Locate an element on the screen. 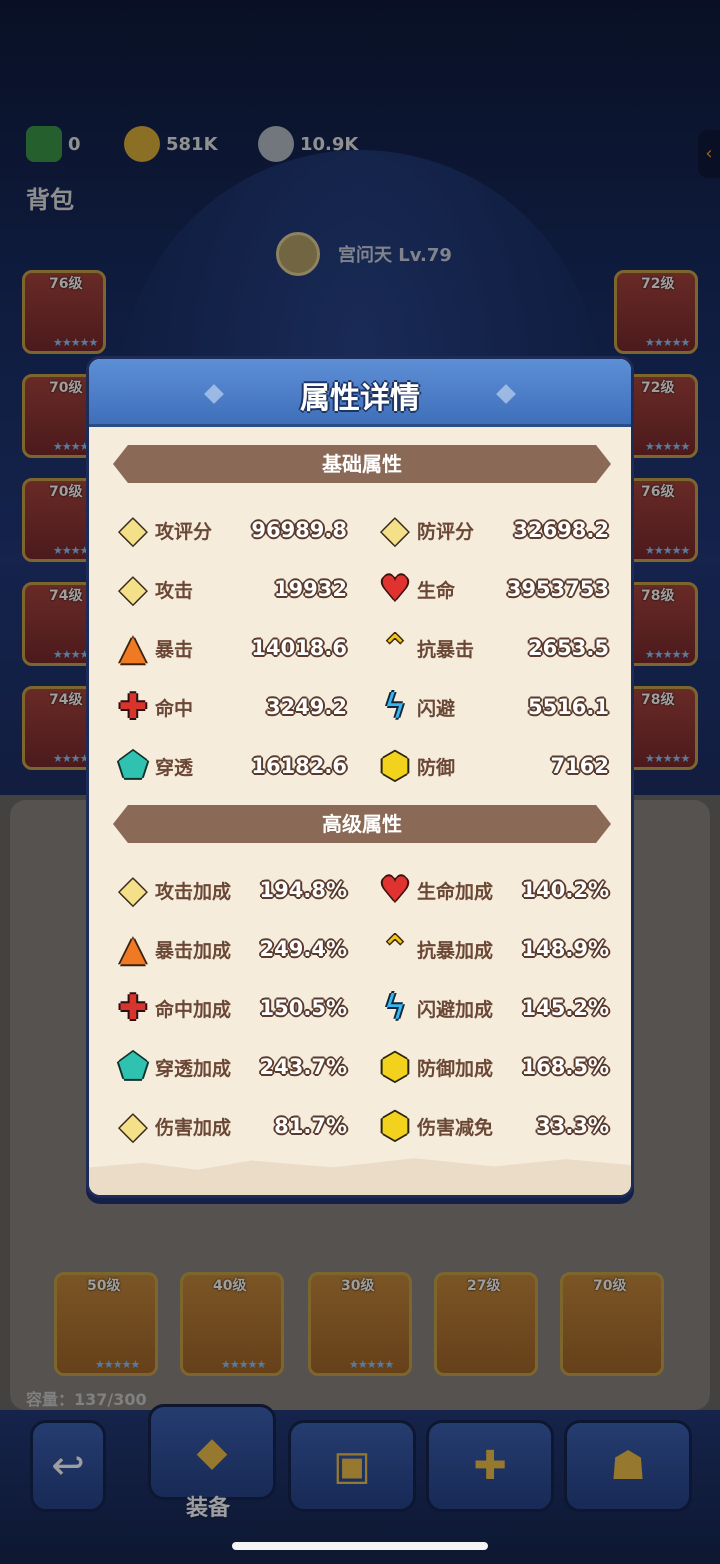 The width and height of the screenshot is (720, 1564). stat-item: ⬟ 穿透加成 243.7% is located at coordinates (229, 1067).